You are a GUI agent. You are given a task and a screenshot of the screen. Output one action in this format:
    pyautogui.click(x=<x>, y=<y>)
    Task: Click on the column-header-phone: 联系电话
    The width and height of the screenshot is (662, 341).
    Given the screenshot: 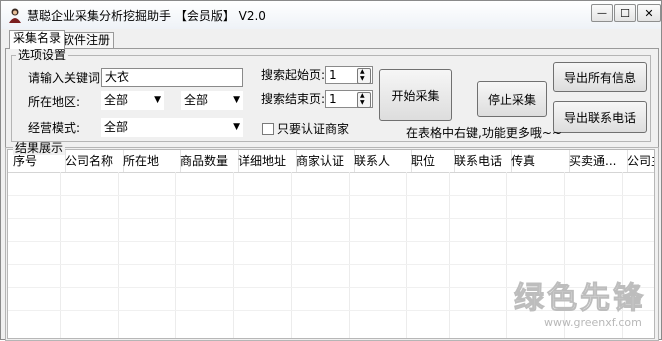 What is the action you would take?
    pyautogui.click(x=480, y=161)
    